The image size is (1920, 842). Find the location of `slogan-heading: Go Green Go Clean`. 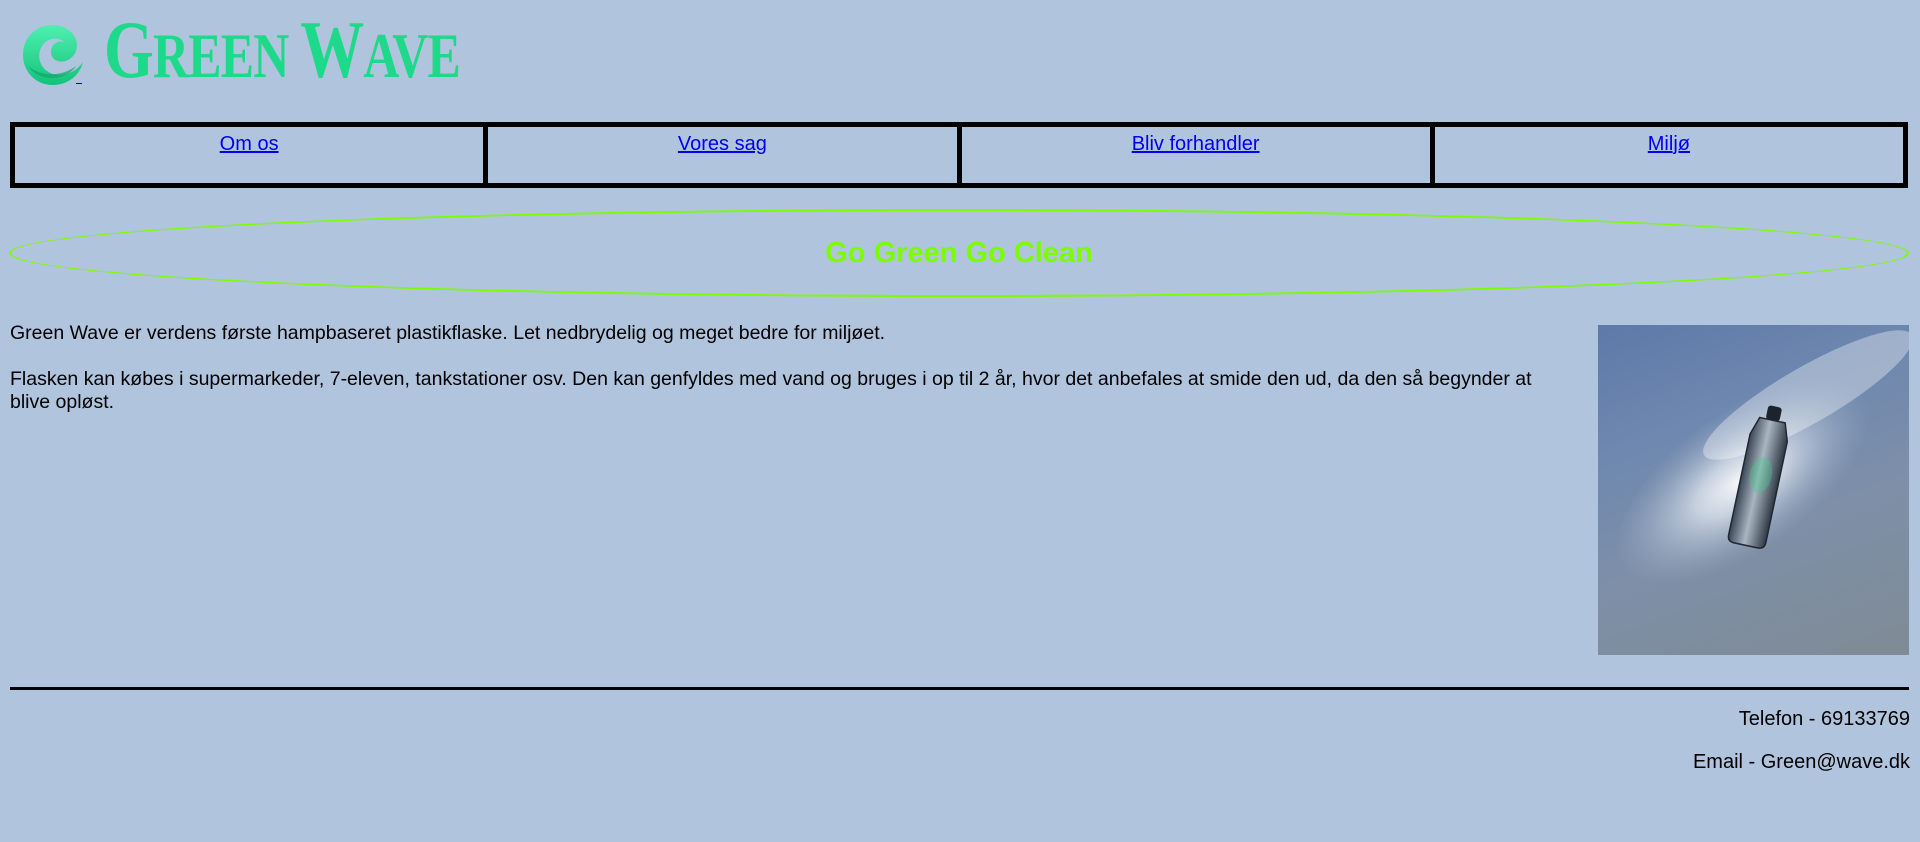

slogan-heading: Go Green Go Clean is located at coordinates (959, 252).